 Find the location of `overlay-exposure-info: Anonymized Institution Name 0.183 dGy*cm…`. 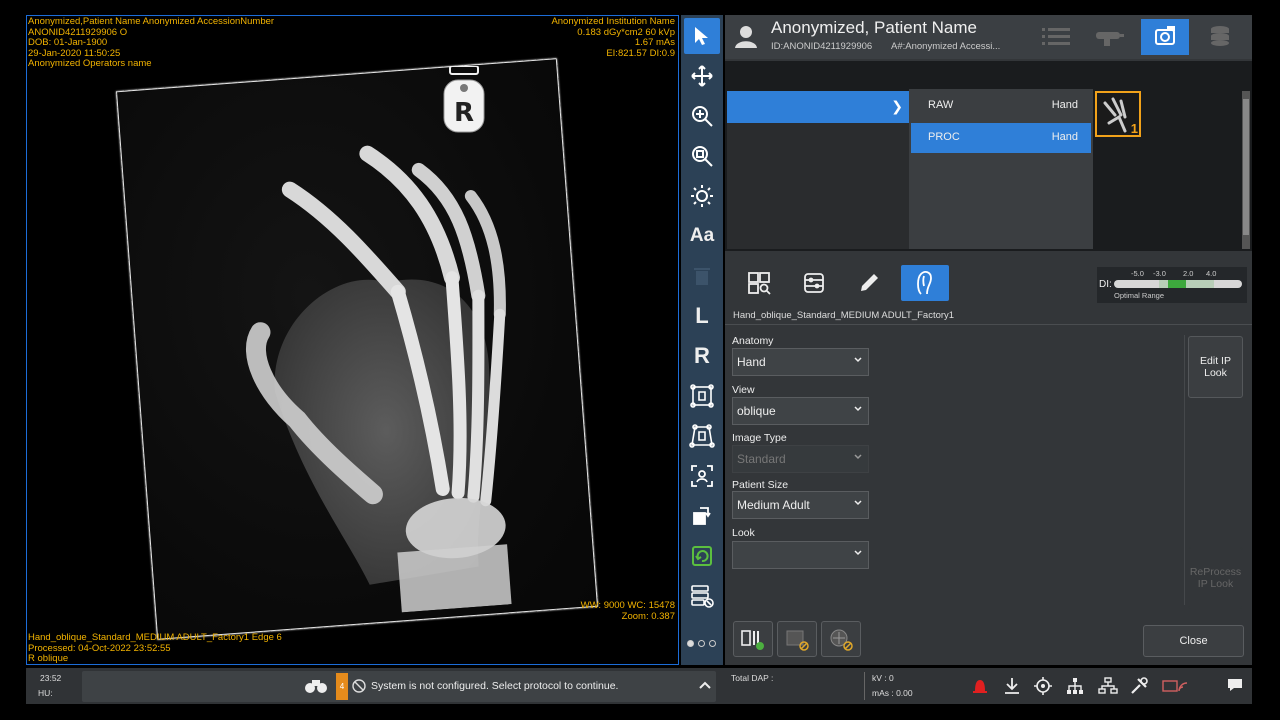

overlay-exposure-info: Anonymized Institution Name 0.183 dGy*cm… is located at coordinates (613, 37).